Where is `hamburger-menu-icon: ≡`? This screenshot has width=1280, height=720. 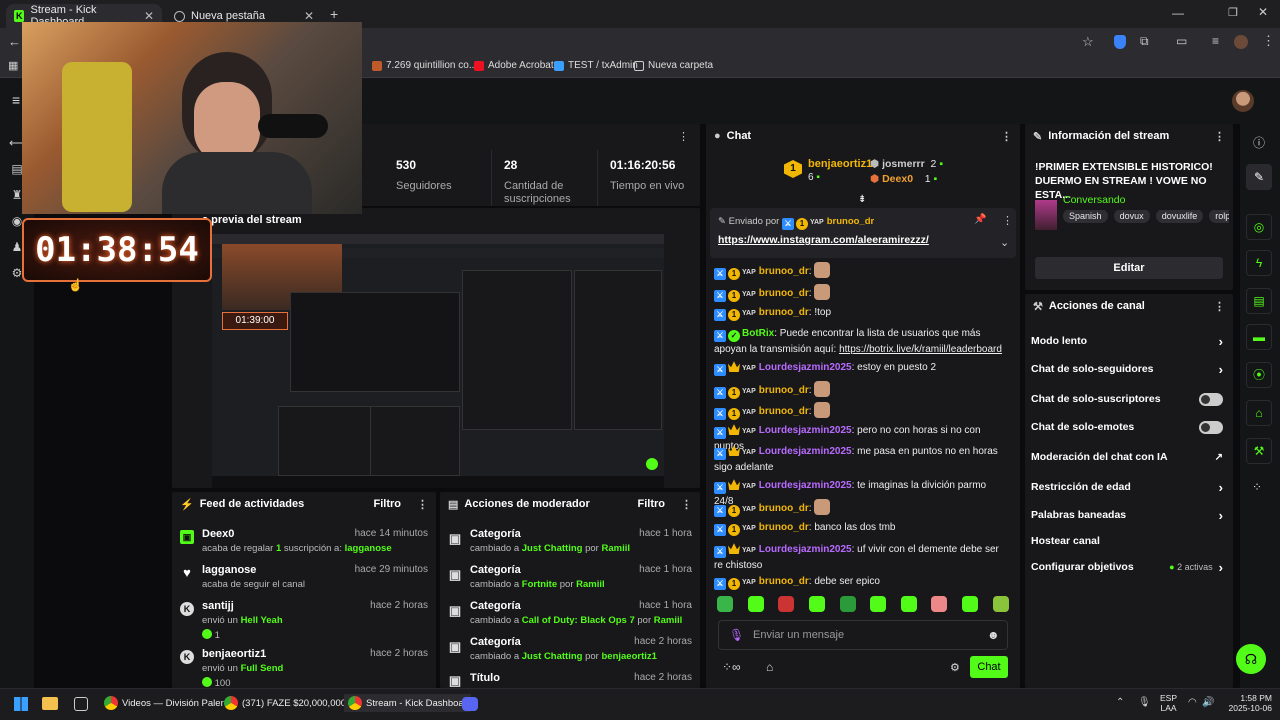 hamburger-menu-icon: ≡ is located at coordinates (16, 100).